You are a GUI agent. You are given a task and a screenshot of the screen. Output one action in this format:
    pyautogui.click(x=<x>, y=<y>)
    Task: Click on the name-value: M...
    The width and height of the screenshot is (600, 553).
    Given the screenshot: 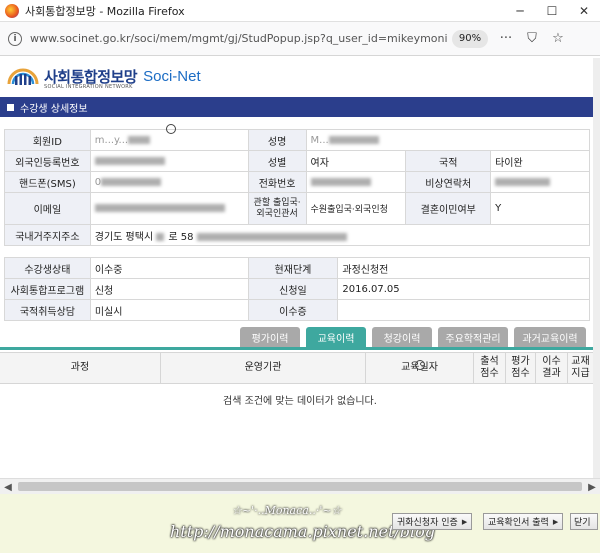 What is the action you would take?
    pyautogui.click(x=448, y=140)
    